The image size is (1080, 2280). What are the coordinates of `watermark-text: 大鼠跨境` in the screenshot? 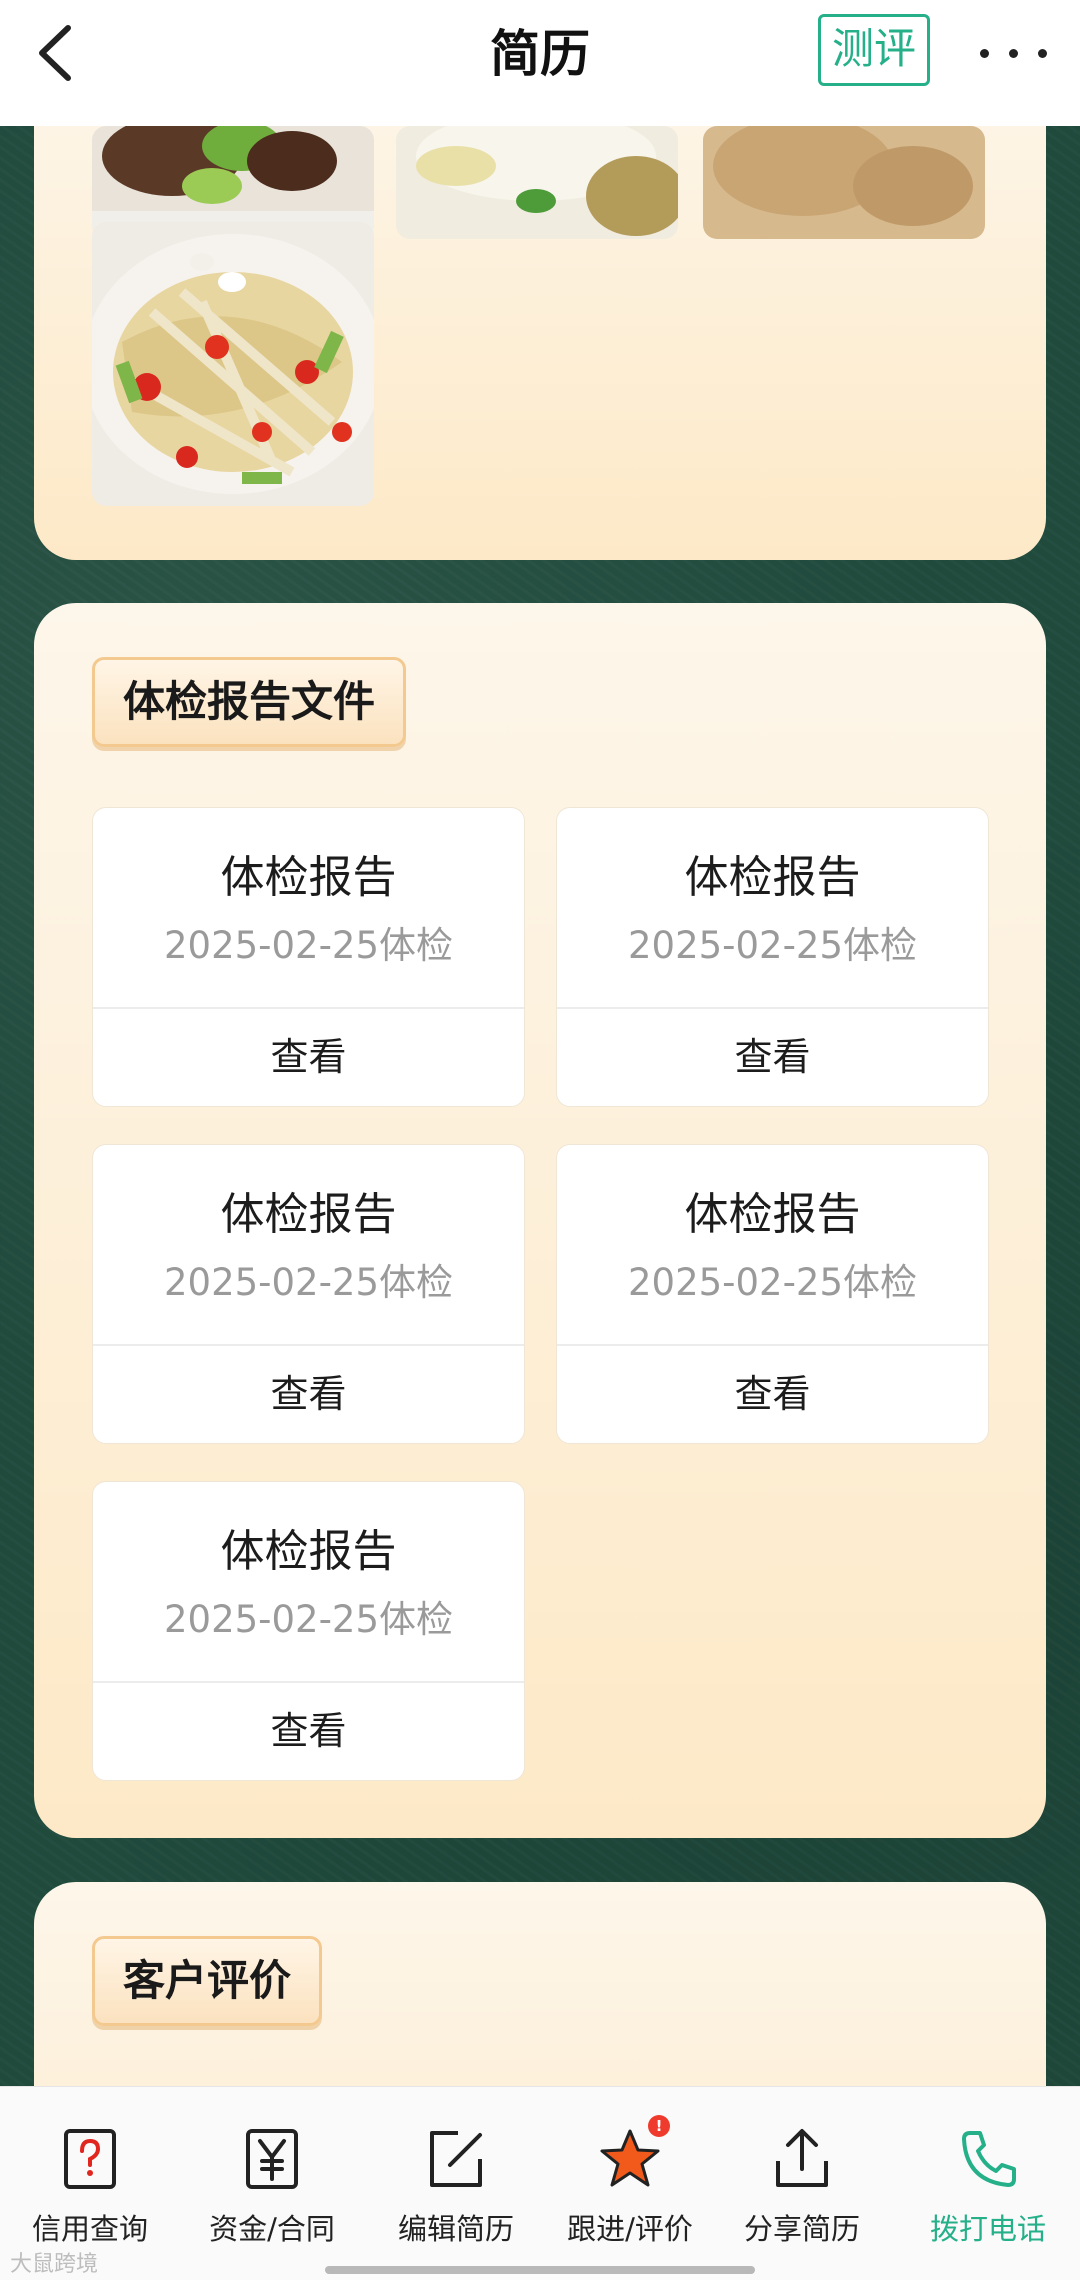 It's located at (54, 2264).